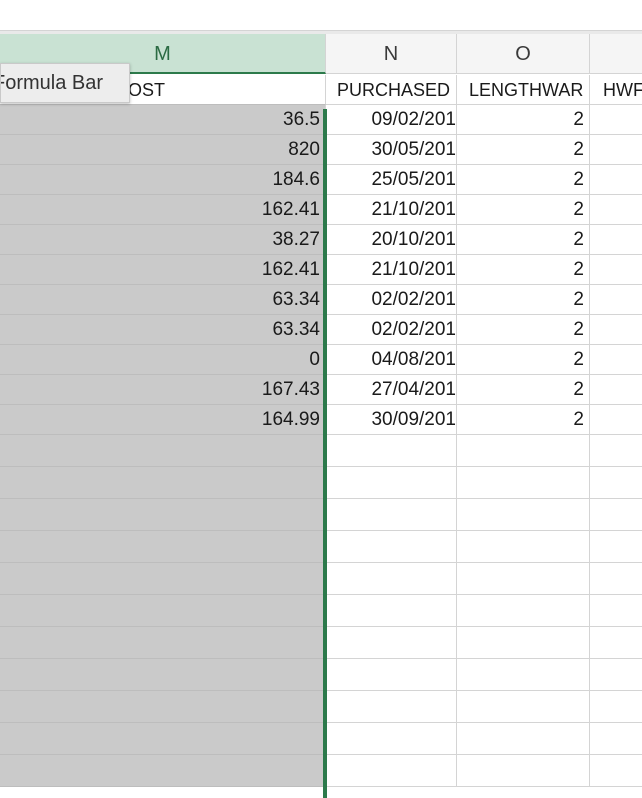  What do you see at coordinates (163, 150) in the screenshot?
I see `cell-m: 820` at bounding box center [163, 150].